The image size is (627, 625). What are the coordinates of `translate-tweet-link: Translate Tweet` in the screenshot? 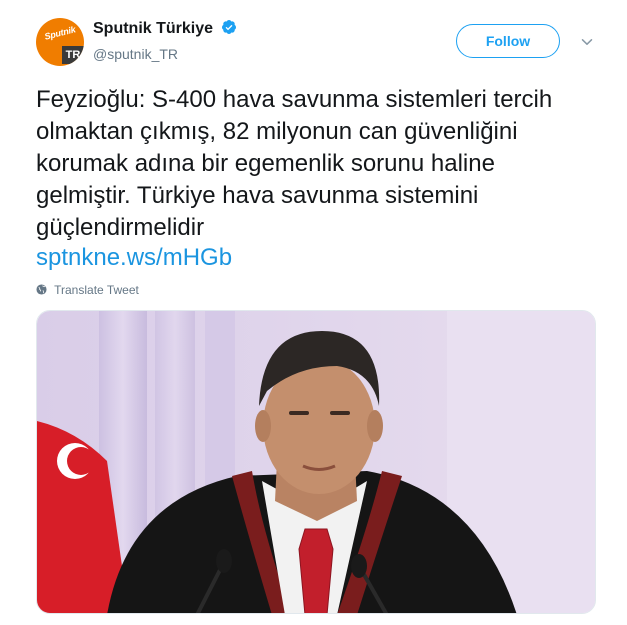 It's located at (87, 290).